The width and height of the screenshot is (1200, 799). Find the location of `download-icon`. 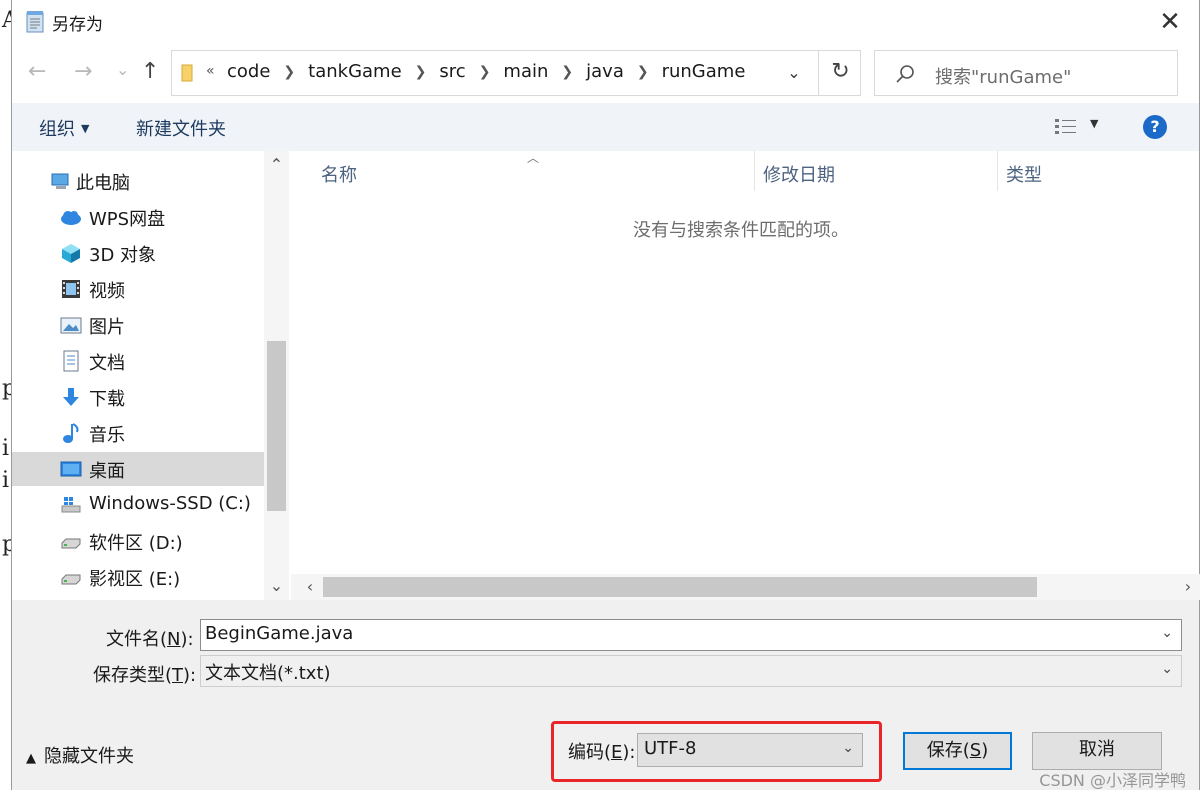

download-icon is located at coordinates (71, 397).